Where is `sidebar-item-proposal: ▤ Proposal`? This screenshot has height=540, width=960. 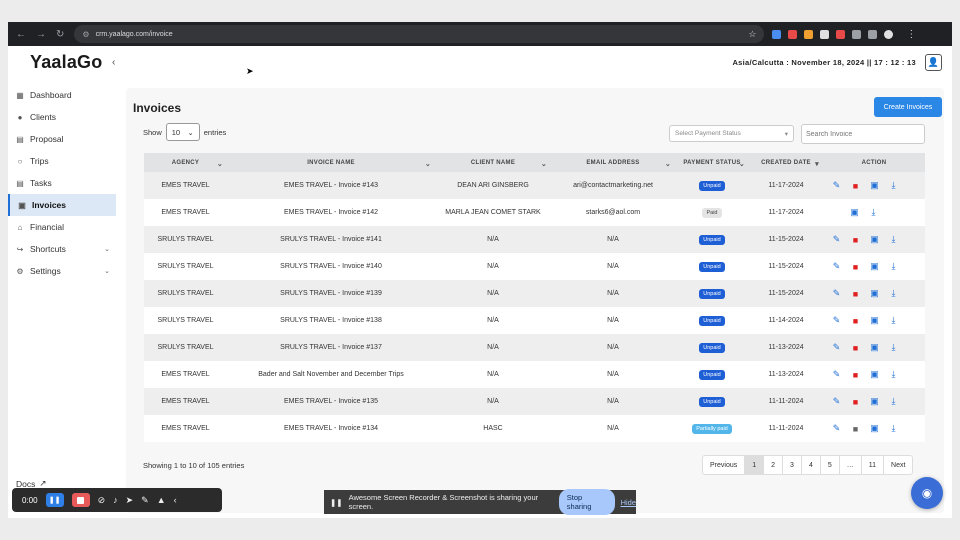 sidebar-item-proposal: ▤ Proposal is located at coordinates (62, 139).